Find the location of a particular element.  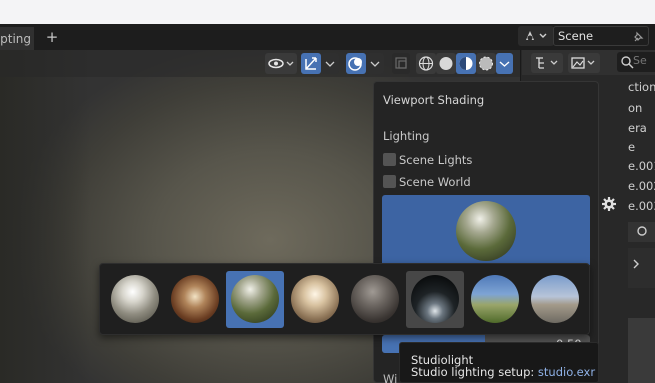

wireframe-shading-button is located at coordinates (426, 63).